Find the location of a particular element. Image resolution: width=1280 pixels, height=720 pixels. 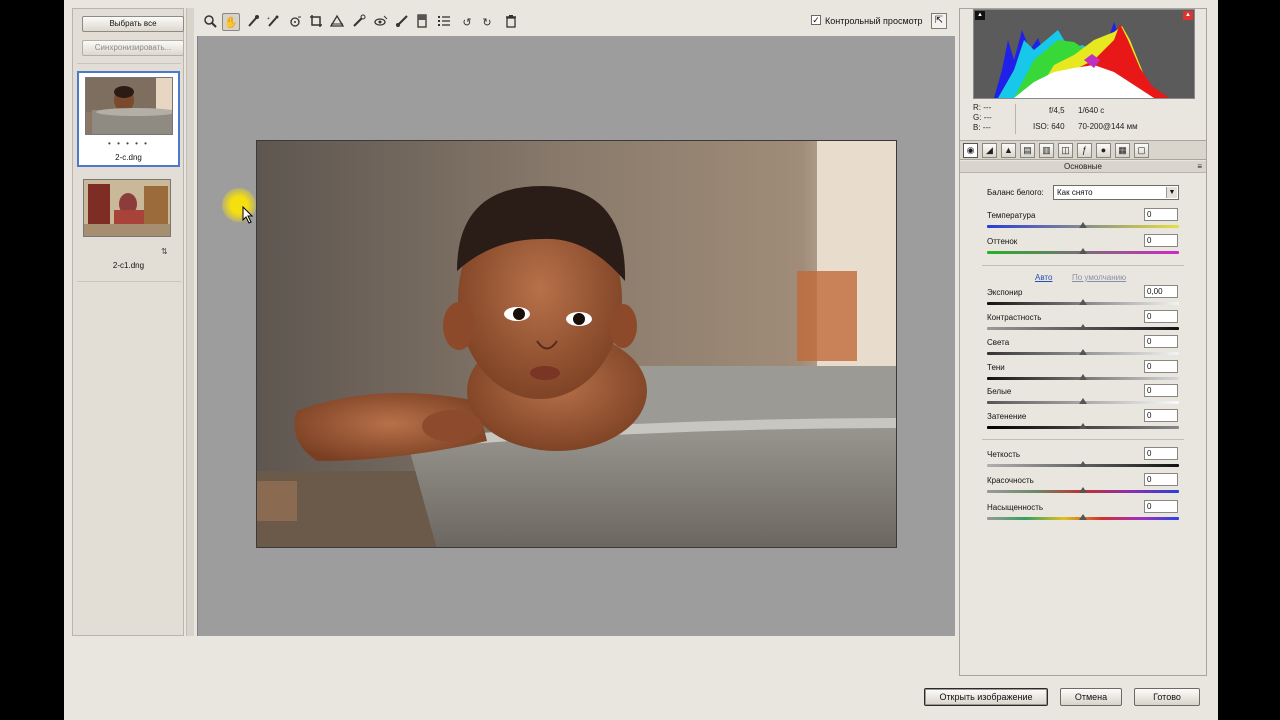

filmstrip-item-2-c: • • • • • 2-c.dng is located at coordinates (128, 119).